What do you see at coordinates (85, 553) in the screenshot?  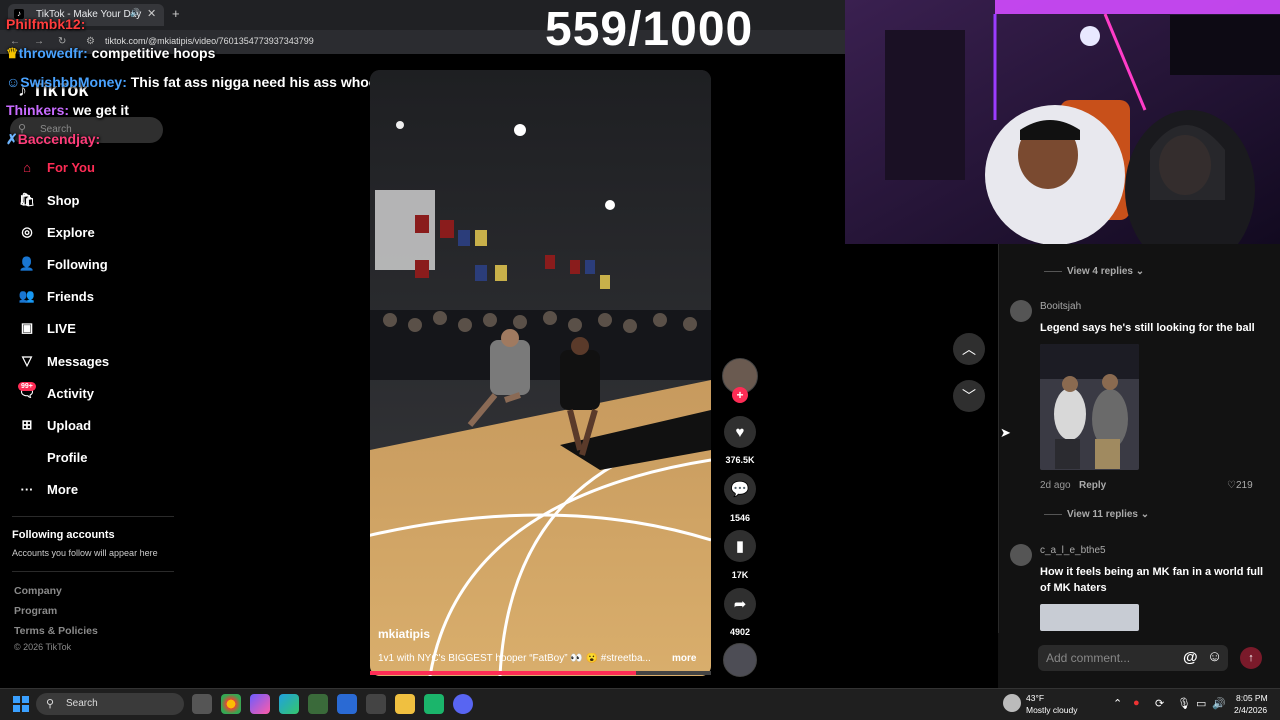 I see `following-accounts-subtitle: Accounts you follow will appear here` at bounding box center [85, 553].